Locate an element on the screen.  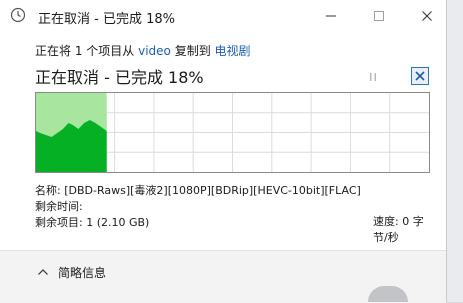
time-left-label: 剩余时间: is located at coordinates (59, 206).